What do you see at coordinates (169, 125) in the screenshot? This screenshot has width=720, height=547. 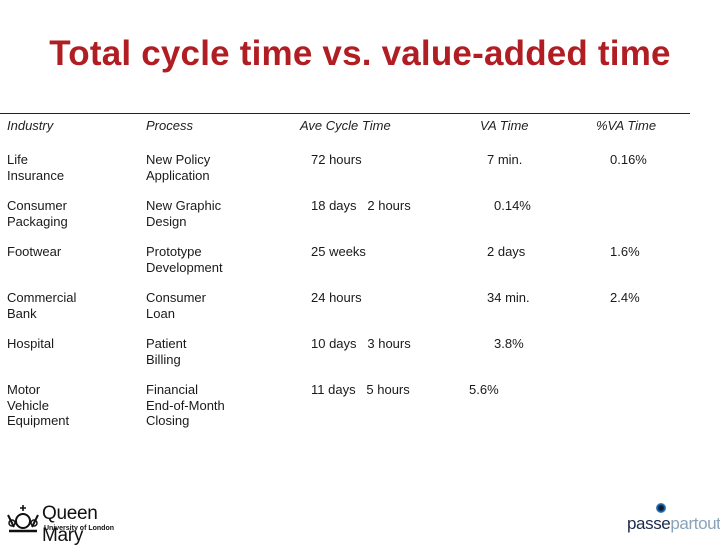 I see `header-process: Process` at bounding box center [169, 125].